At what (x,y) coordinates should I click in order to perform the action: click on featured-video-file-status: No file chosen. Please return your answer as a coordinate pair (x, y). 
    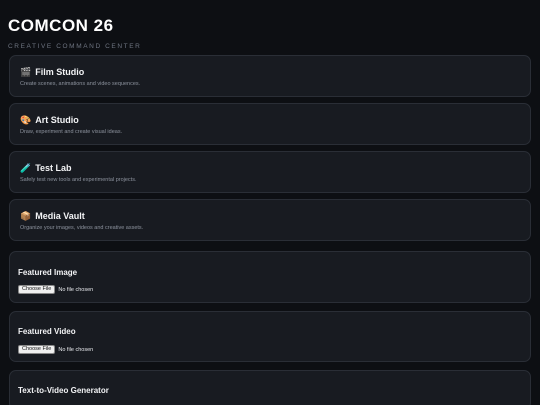
    Looking at the image, I should click on (76, 349).